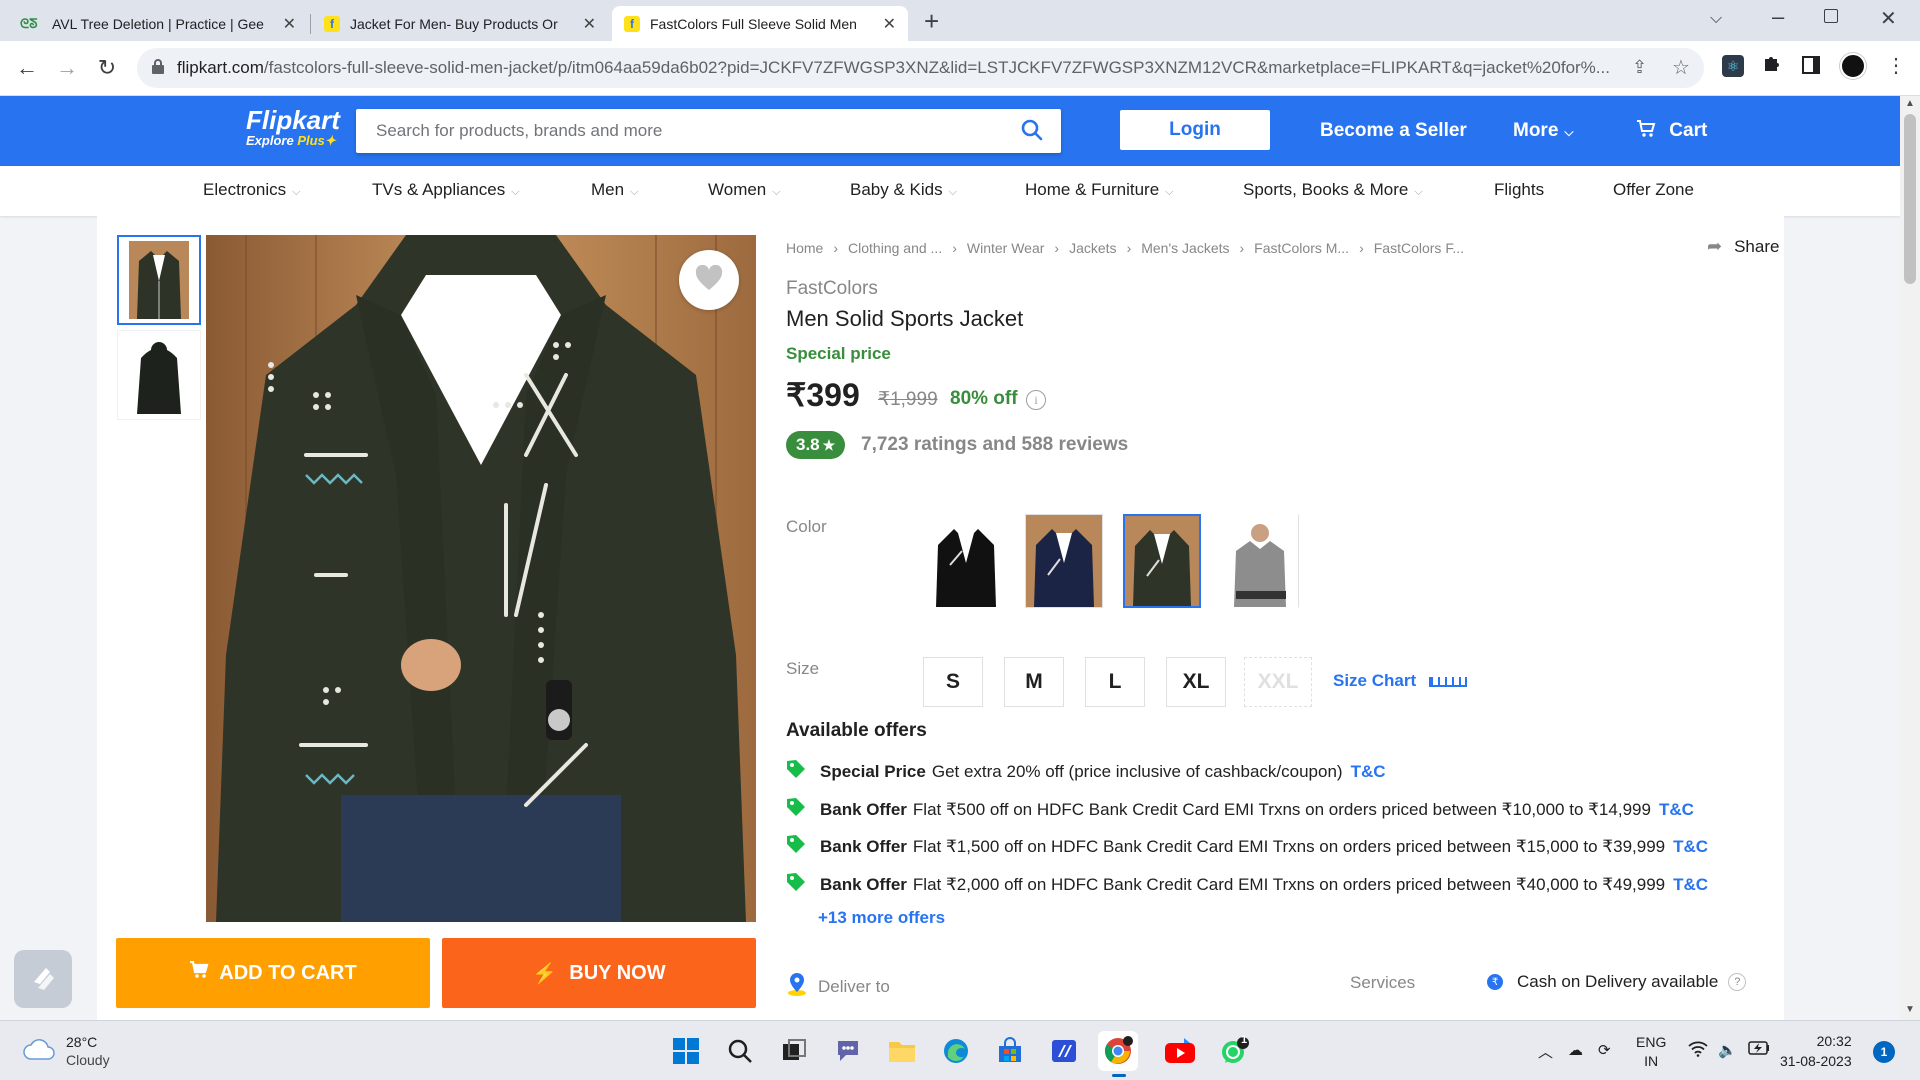 Image resolution: width=1920 pixels, height=1080 pixels. I want to click on buy-now-button: ⚡ BUY NOW, so click(599, 973).